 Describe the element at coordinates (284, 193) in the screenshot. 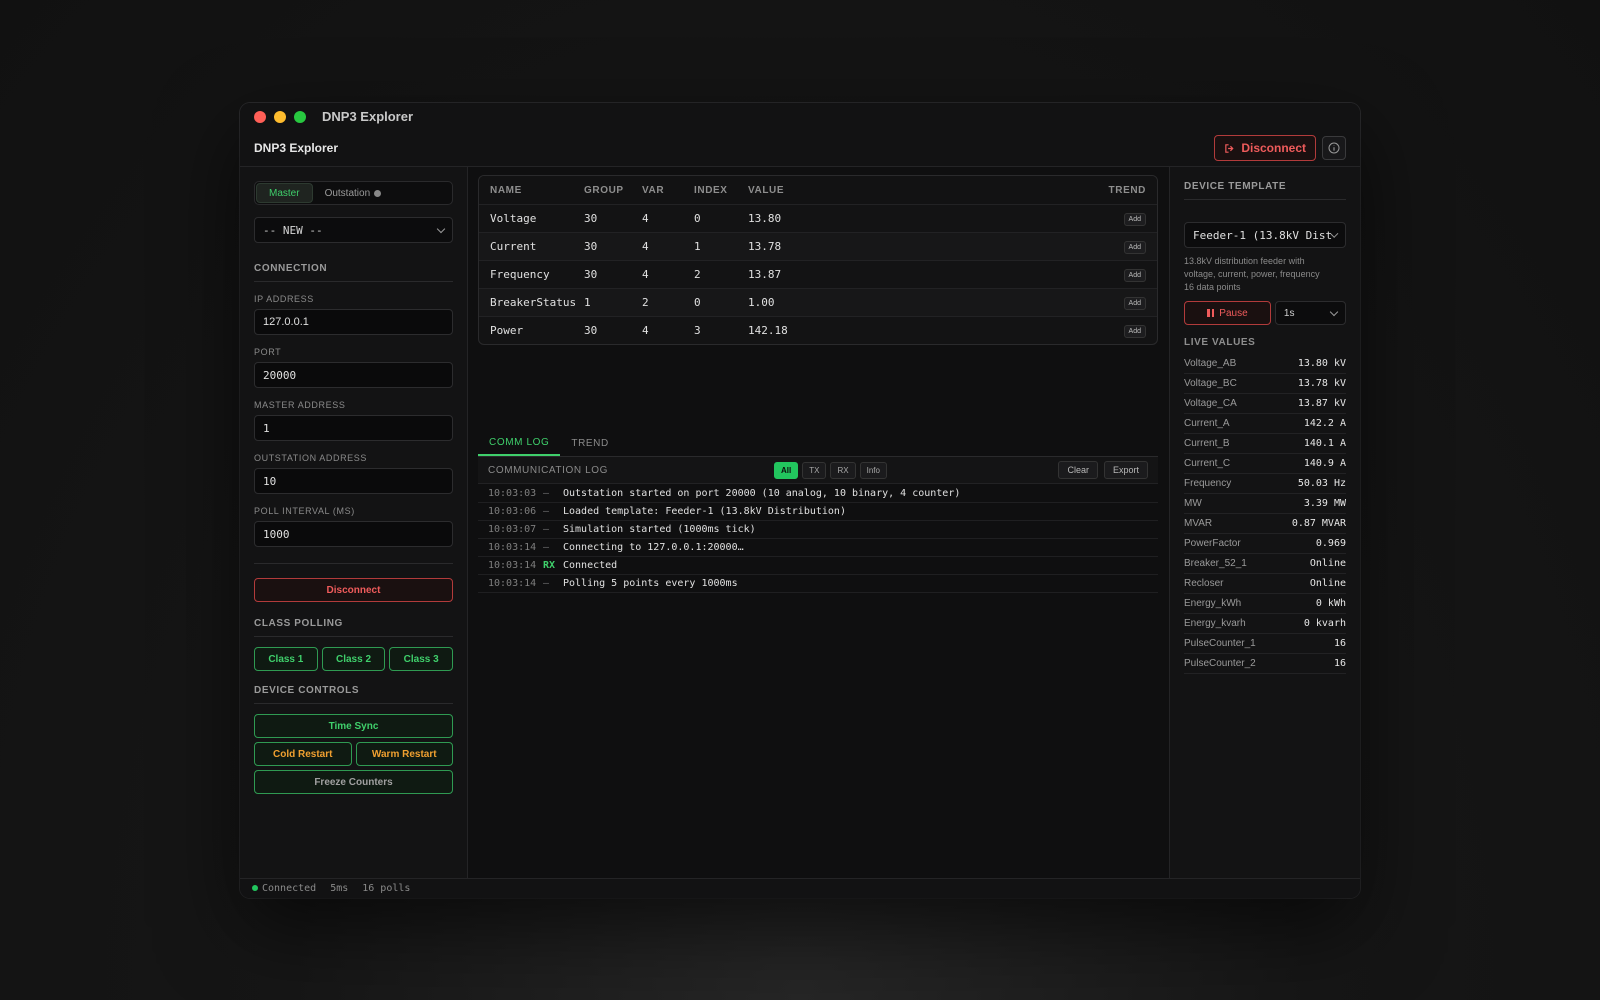

I see `tab-master: Master` at that location.